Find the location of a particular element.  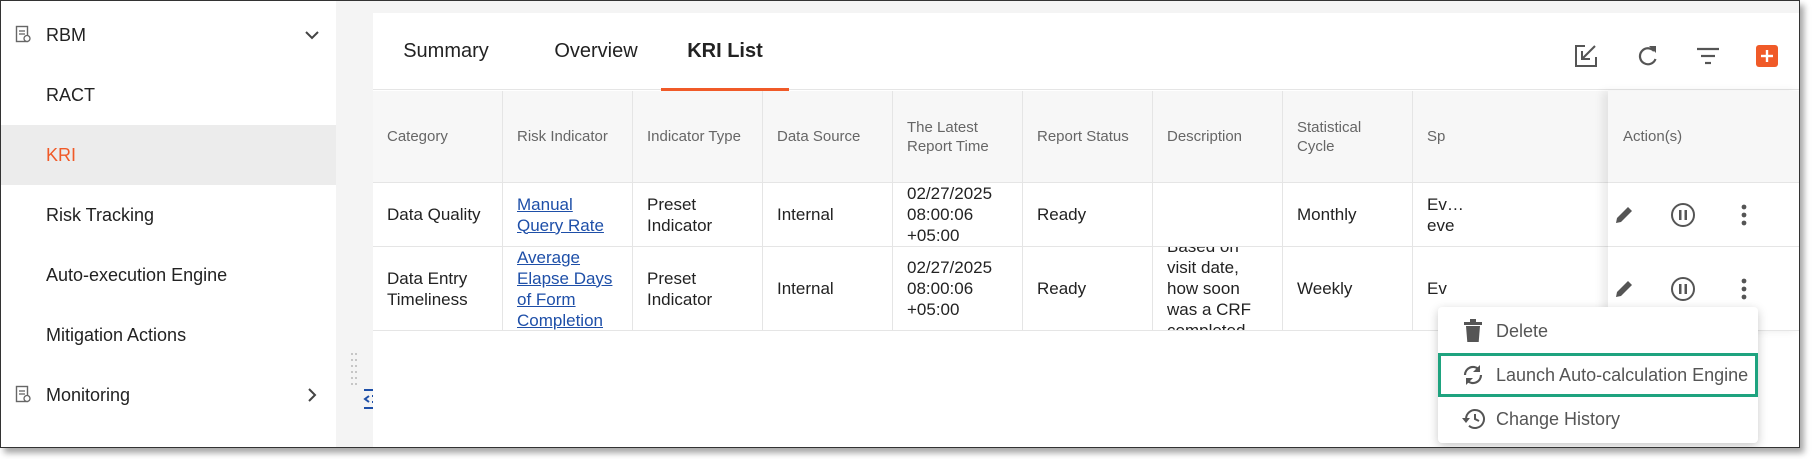

sidebar-item-label: Auto-execution Engine is located at coordinates (137, 274).